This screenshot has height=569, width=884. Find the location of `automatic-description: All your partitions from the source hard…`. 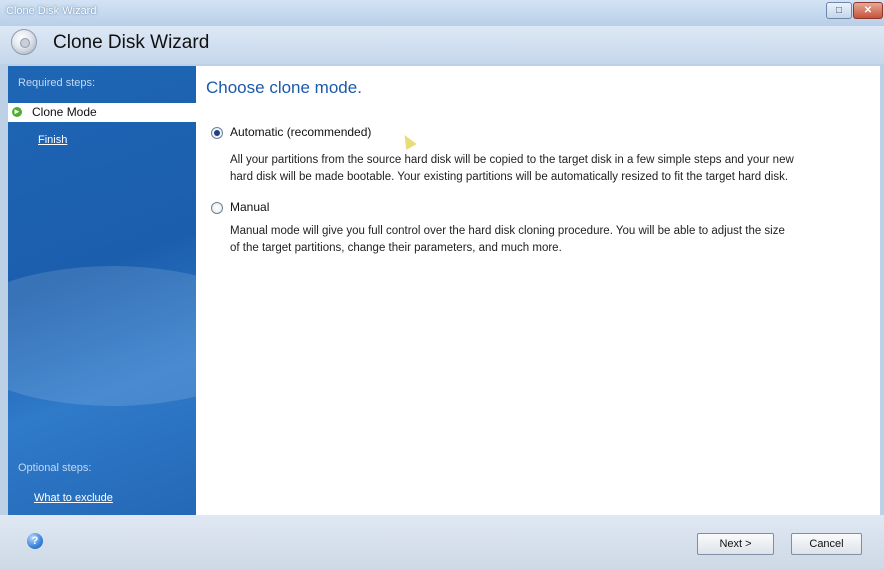

automatic-description: All your partitions from the source hard… is located at coordinates (555, 169).